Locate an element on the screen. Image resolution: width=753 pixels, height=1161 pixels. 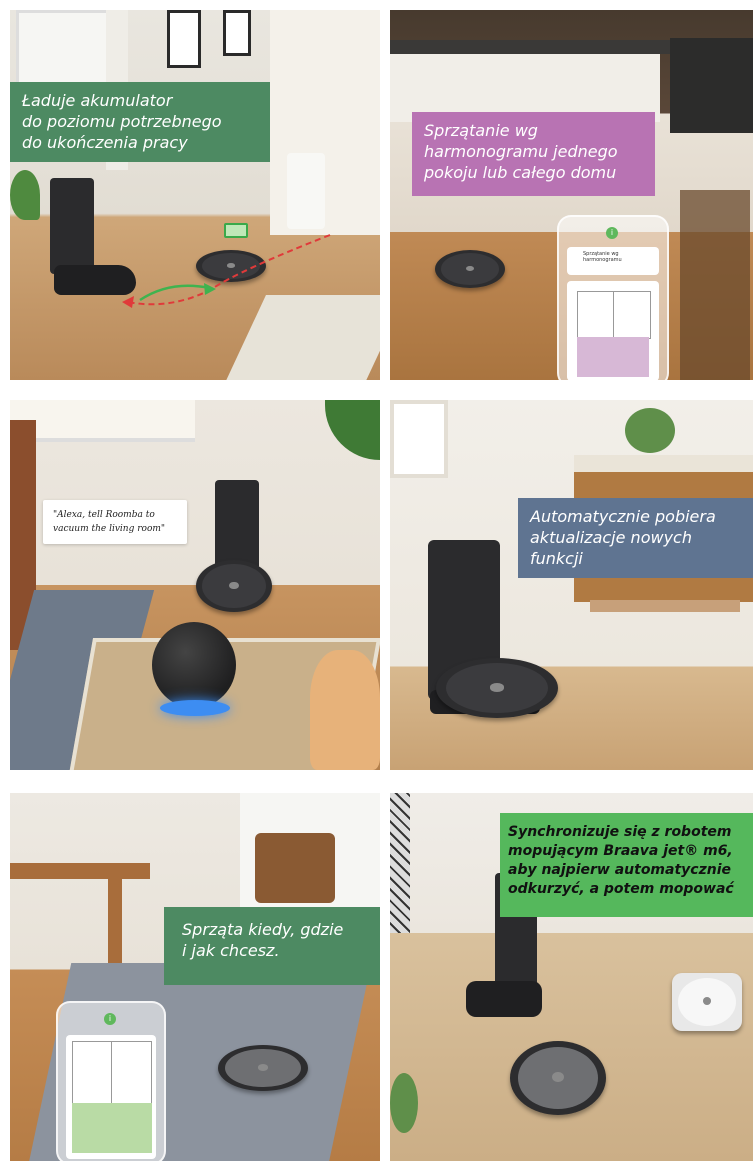
phone-app-mockup: i is located at coordinates (111, 1081).